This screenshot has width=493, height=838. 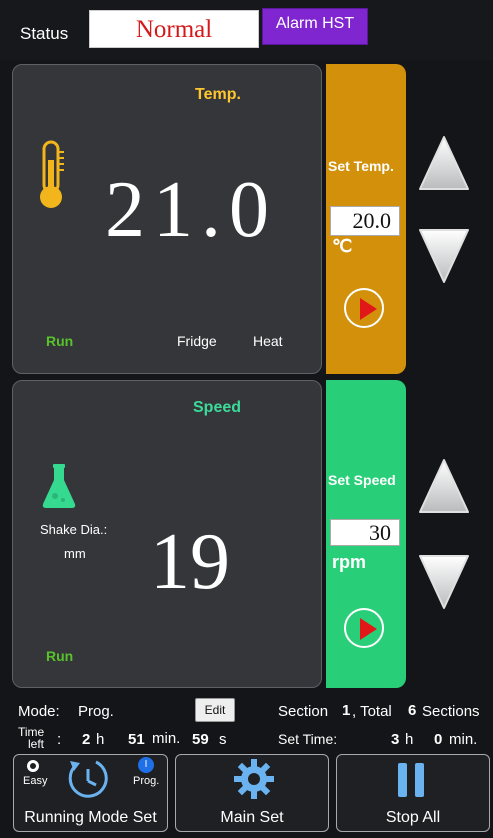 I want to click on temperature-current-value: 21.0, so click(x=191, y=210).